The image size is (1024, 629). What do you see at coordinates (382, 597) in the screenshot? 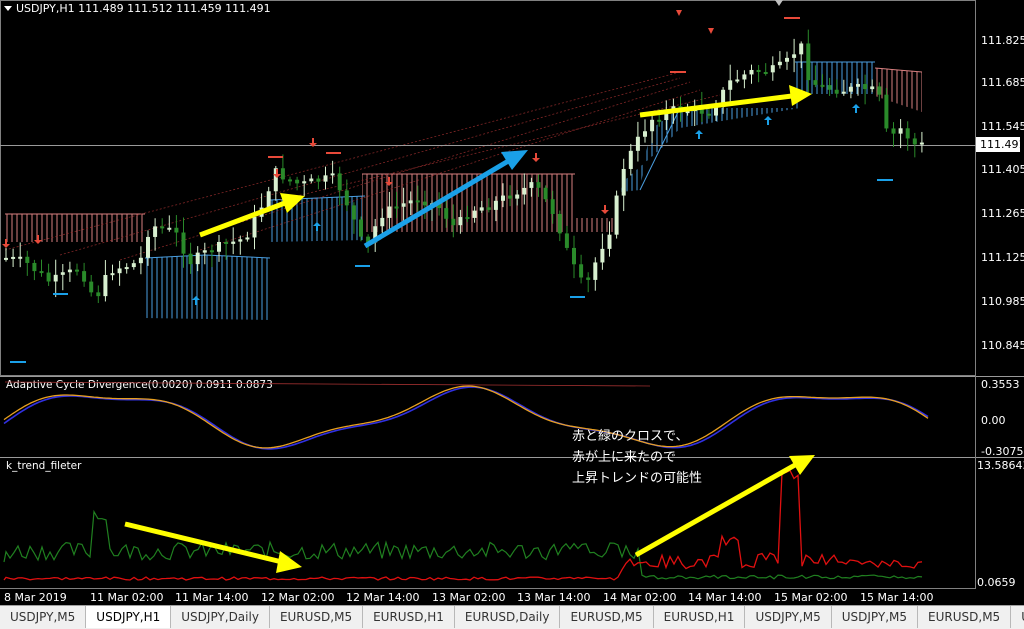
I see `time-tick: 12 Mar 14:00` at bounding box center [382, 597].